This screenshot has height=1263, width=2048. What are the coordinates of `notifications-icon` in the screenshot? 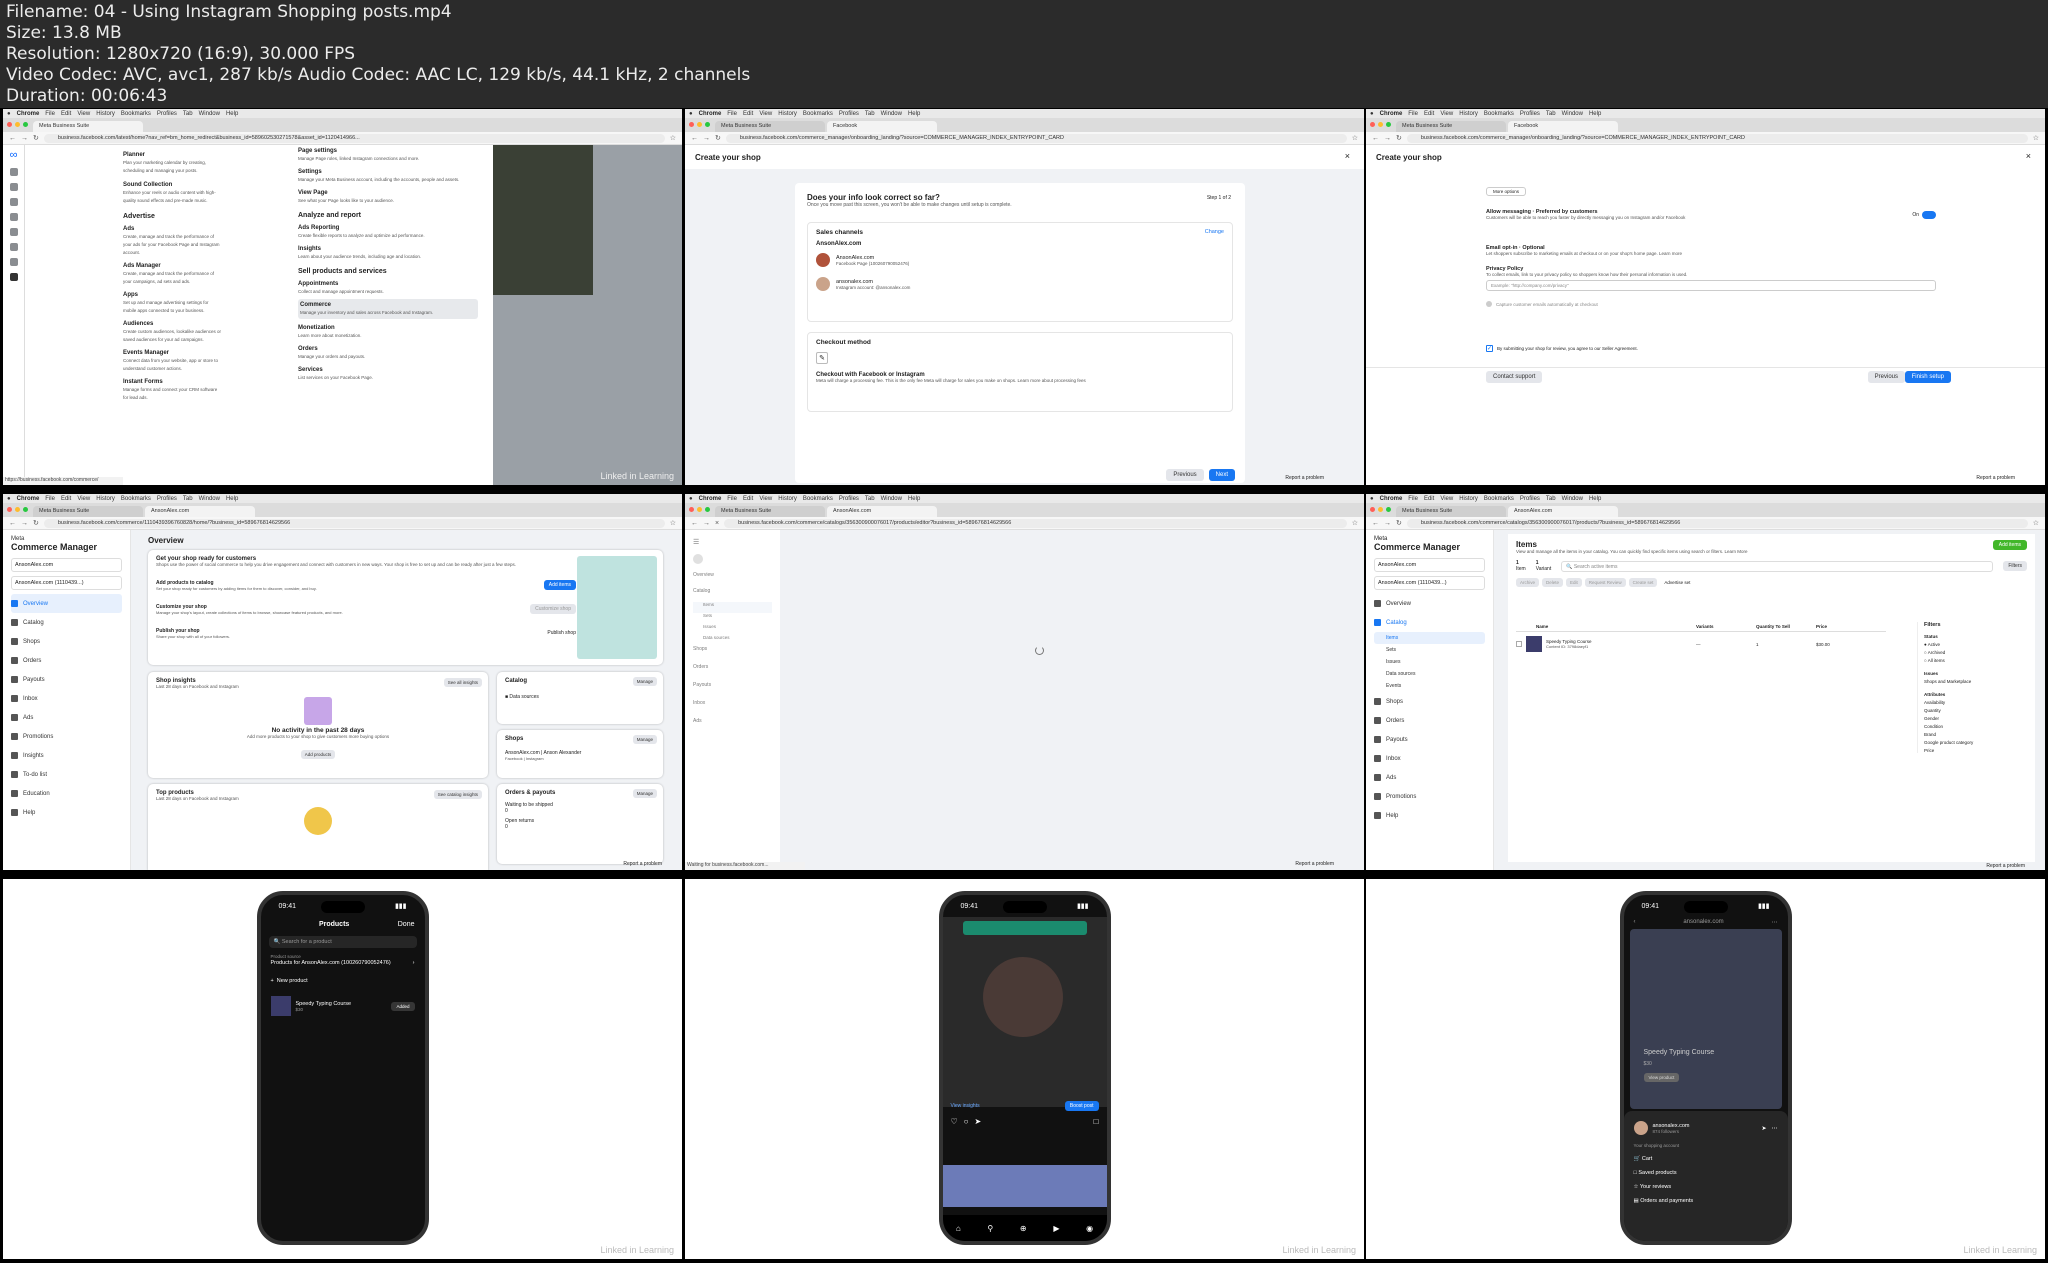 It's located at (13, 187).